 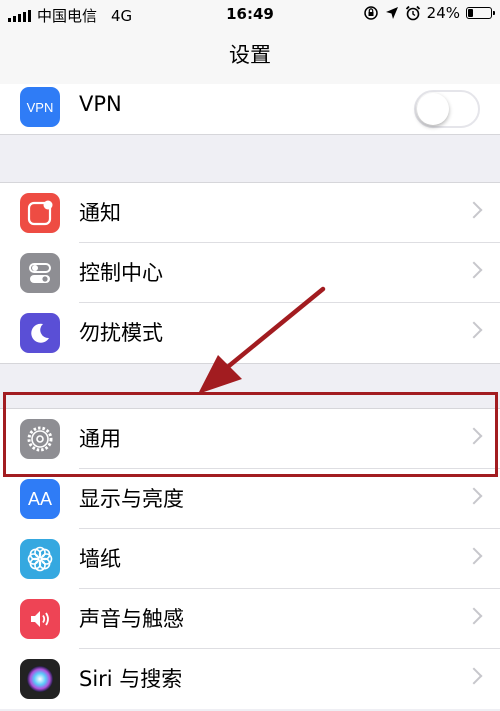 What do you see at coordinates (262, 340) in the screenshot?
I see `annotation-arrow` at bounding box center [262, 340].